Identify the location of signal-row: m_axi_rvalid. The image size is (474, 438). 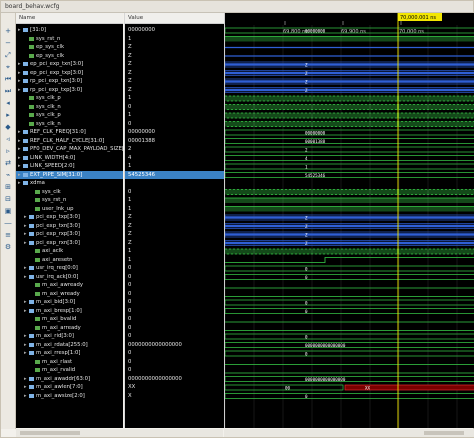
(69, 370).